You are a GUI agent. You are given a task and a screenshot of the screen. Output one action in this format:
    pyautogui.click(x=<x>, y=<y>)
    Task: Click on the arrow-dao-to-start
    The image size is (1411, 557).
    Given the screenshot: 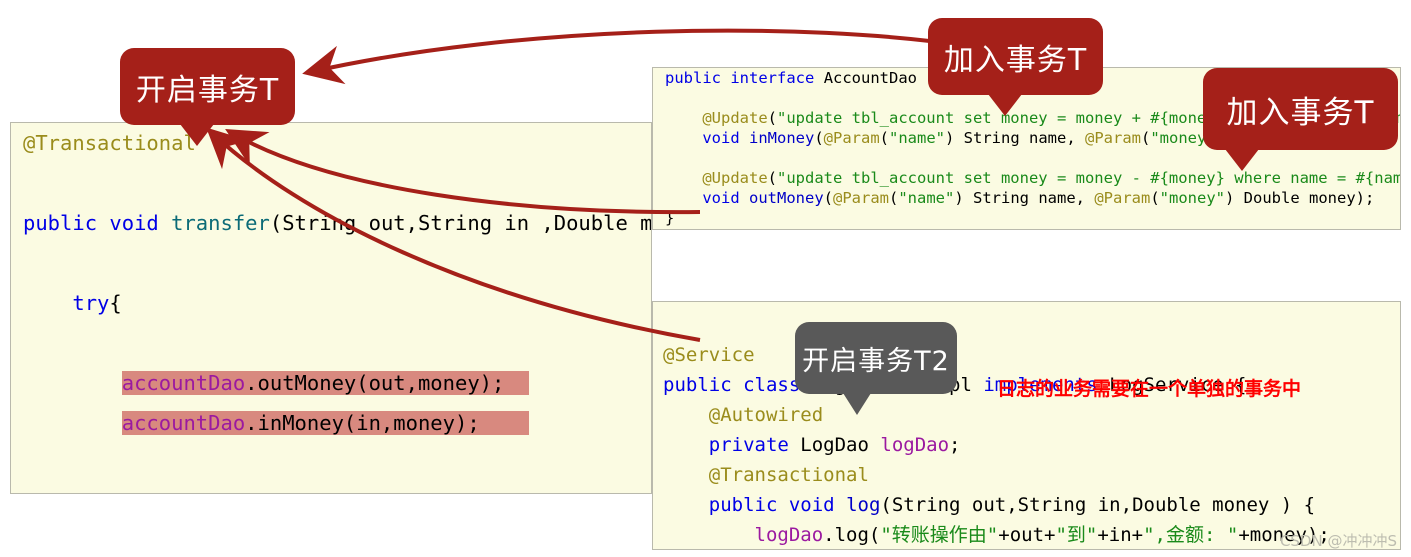 What is the action you would take?
    pyautogui.click(x=639, y=56)
    